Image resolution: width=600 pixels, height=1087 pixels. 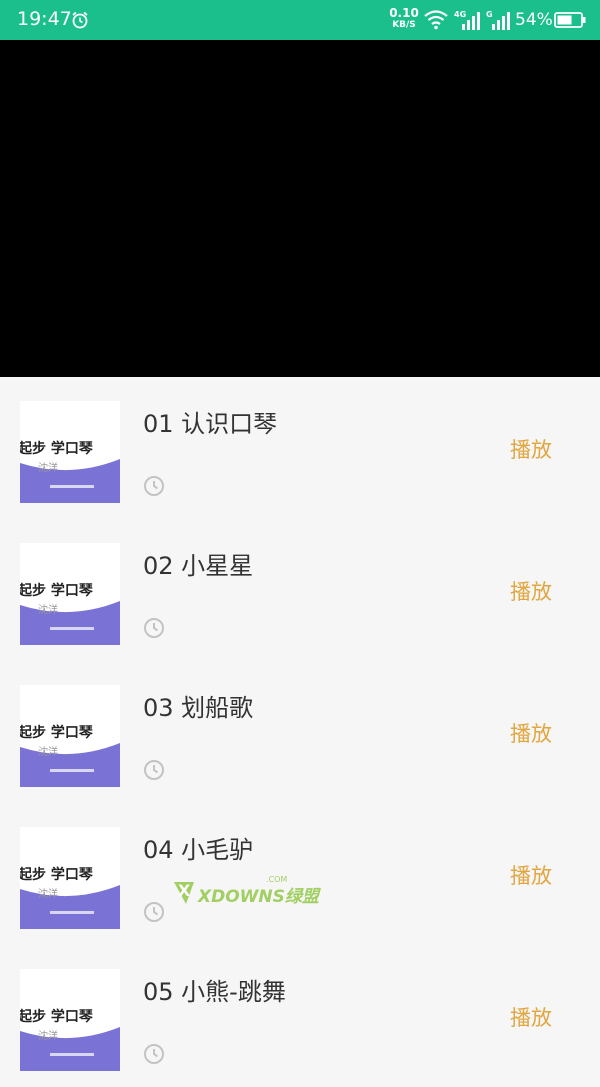 What do you see at coordinates (300, 20) in the screenshot?
I see `status-bar: 19:47 0.10 KB/S 4G G 54%` at bounding box center [300, 20].